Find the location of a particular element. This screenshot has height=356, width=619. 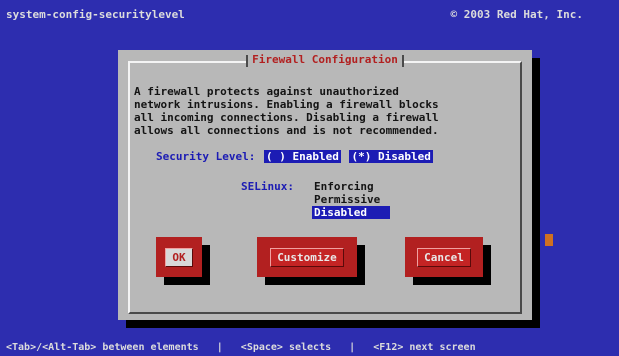

cancel-button-label: Cancel is located at coordinates (444, 257).